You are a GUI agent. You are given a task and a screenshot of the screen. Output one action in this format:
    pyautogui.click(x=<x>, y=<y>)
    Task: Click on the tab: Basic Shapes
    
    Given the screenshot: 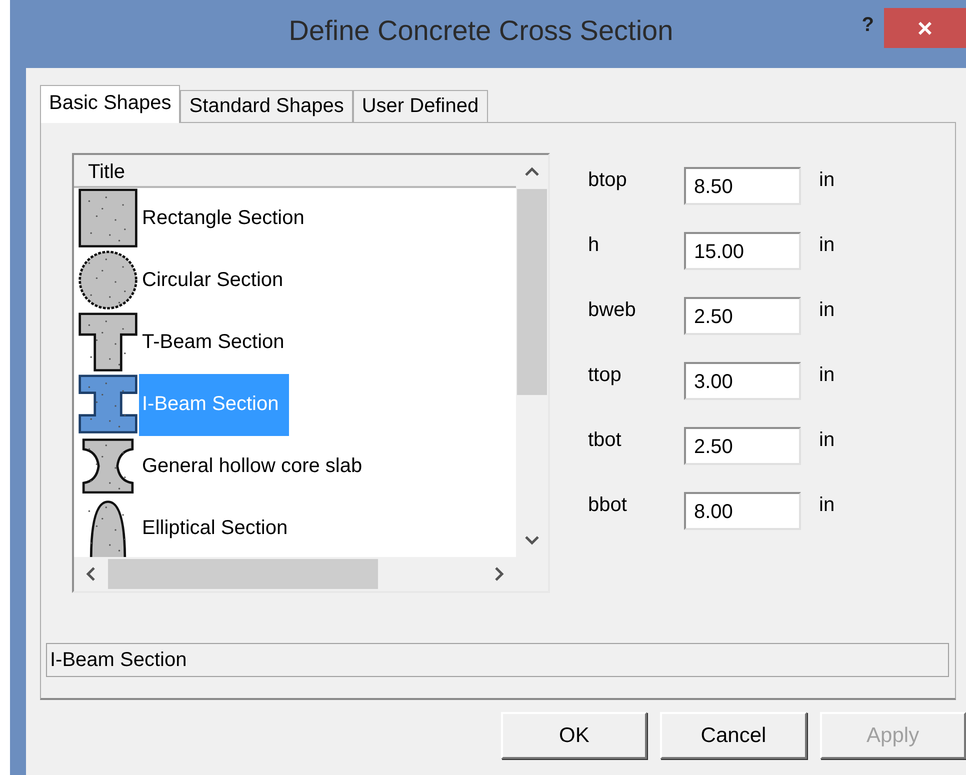 What is the action you would take?
    pyautogui.click(x=110, y=104)
    